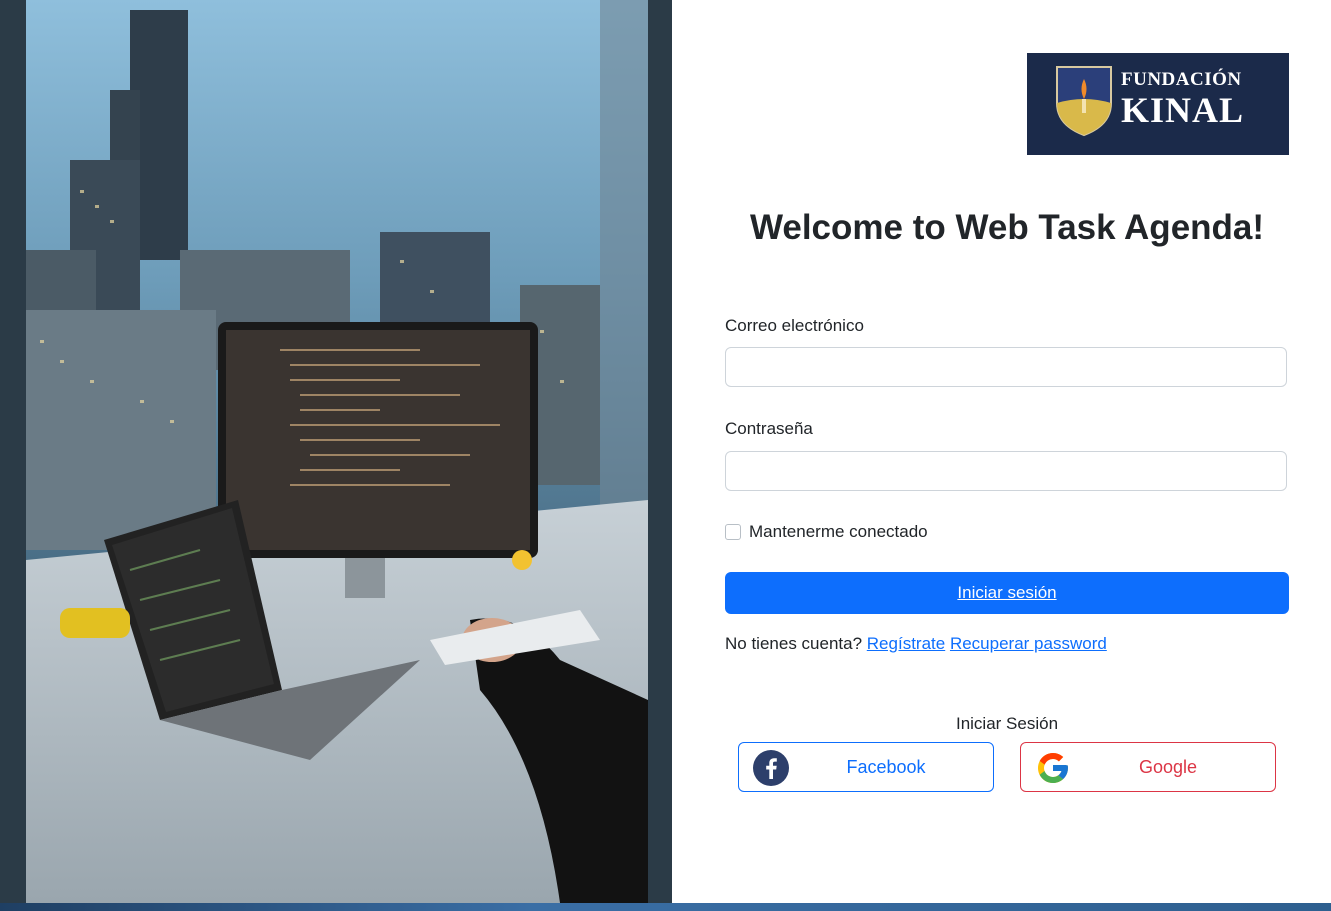  What do you see at coordinates (1181, 79) in the screenshot?
I see `logo-text-top: FUNDACIÓN` at bounding box center [1181, 79].